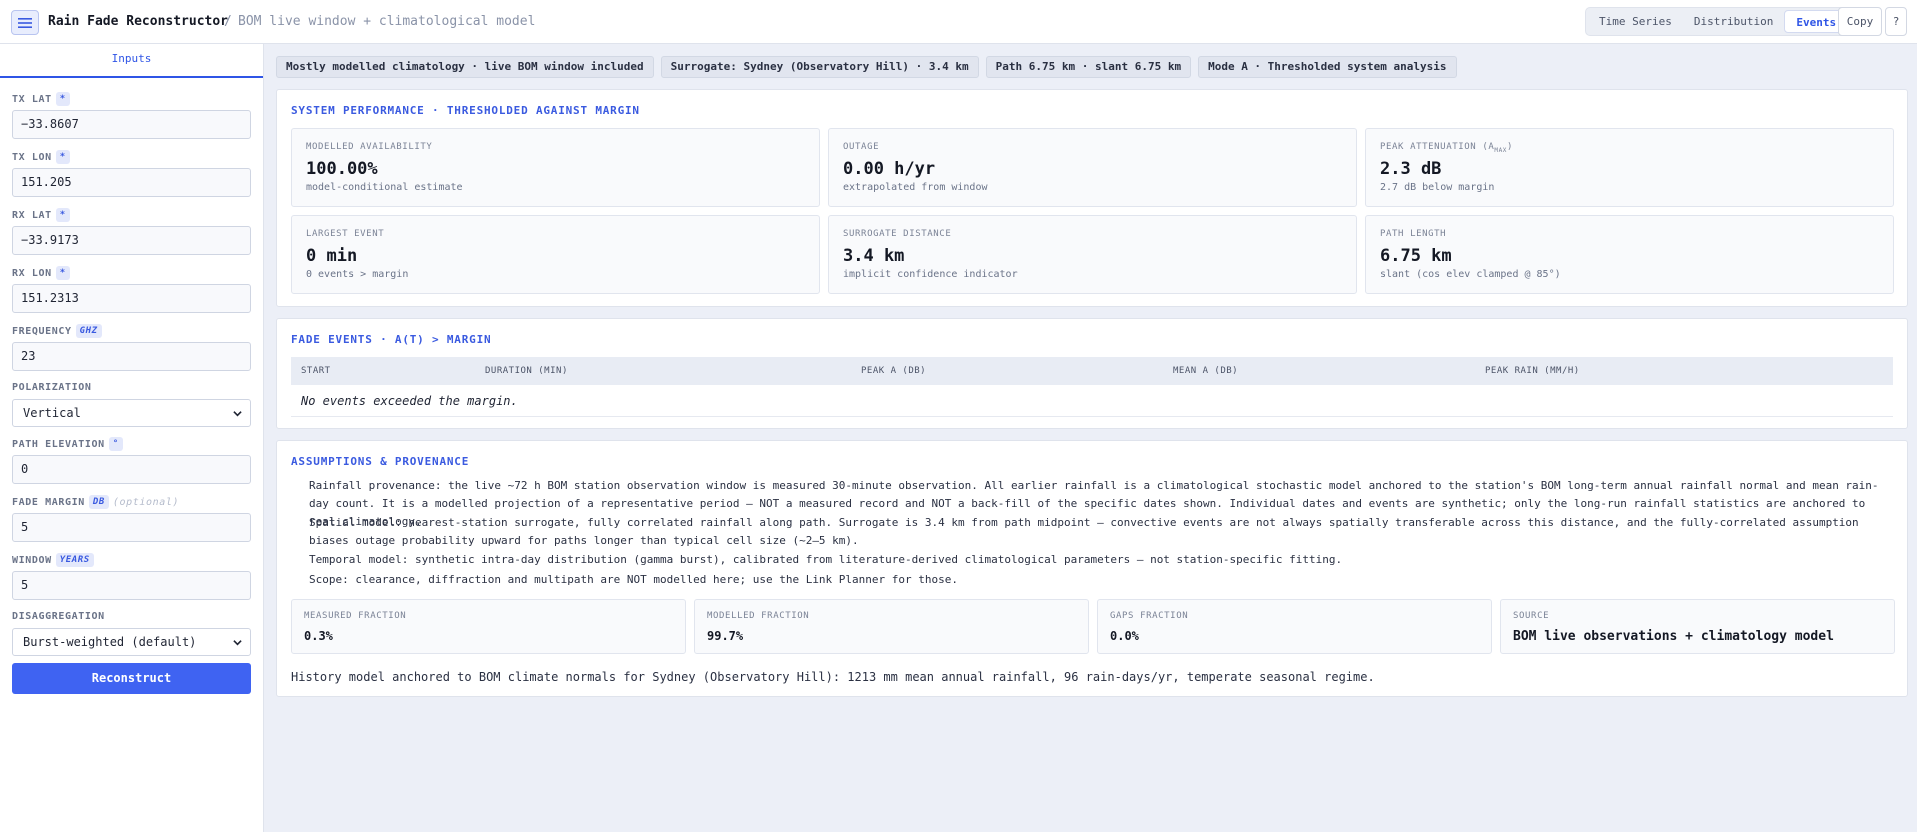 The image size is (1917, 832). Describe the element at coordinates (409, 401) in the screenshot. I see `empty-table-message: No events exceeded the margin.` at that location.